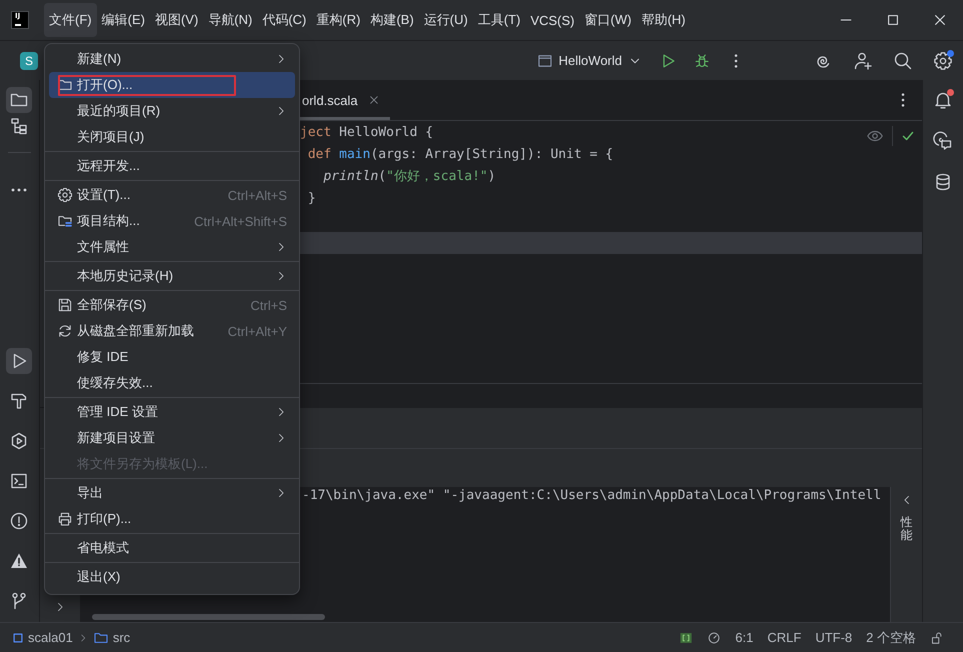 The image size is (963, 652). Describe the element at coordinates (499, 20) in the screenshot. I see `menu-bar-item: 工具(T)` at that location.